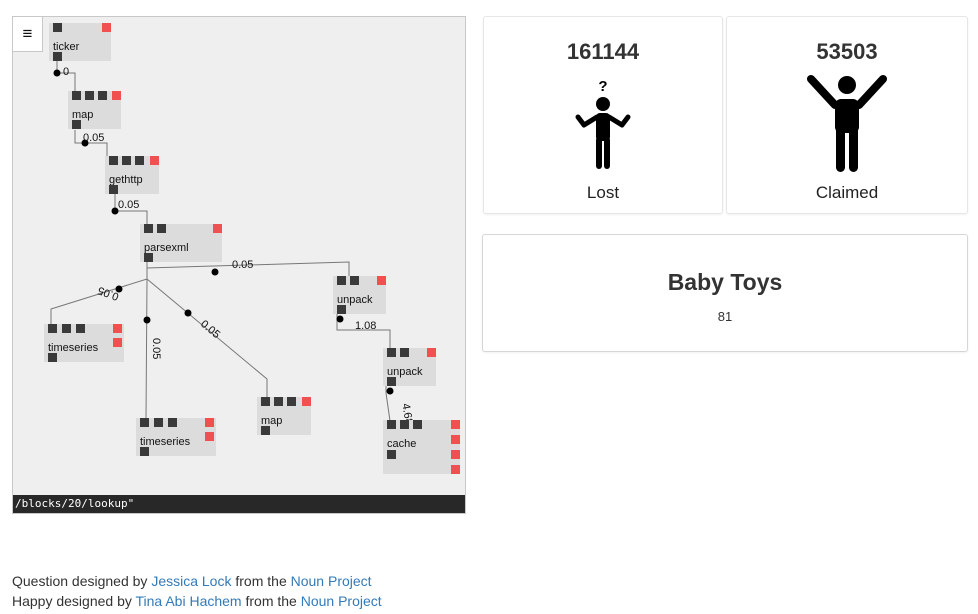 The image size is (978, 614). Describe the element at coordinates (847, 192) in the screenshot. I see `claimed-label: Claimed` at that location.